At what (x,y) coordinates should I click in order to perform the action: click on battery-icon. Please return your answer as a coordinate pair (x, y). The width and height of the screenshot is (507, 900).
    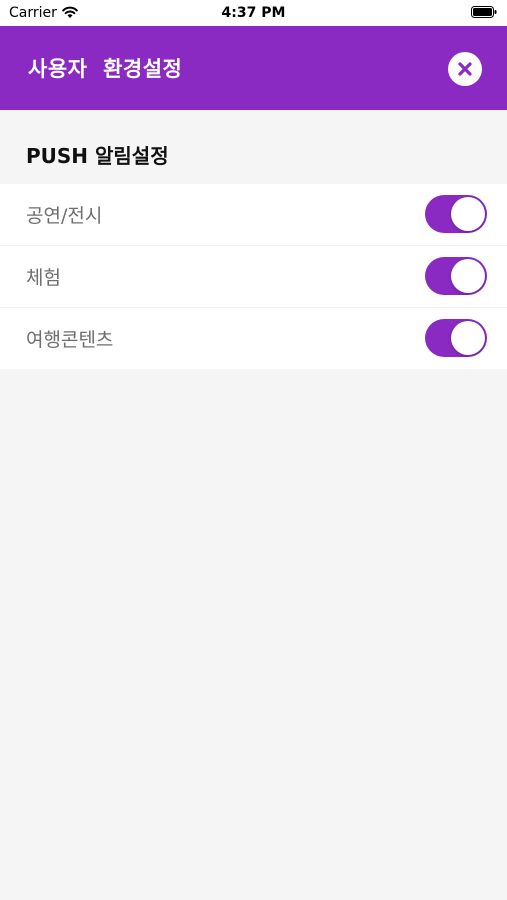
    Looking at the image, I should click on (484, 12).